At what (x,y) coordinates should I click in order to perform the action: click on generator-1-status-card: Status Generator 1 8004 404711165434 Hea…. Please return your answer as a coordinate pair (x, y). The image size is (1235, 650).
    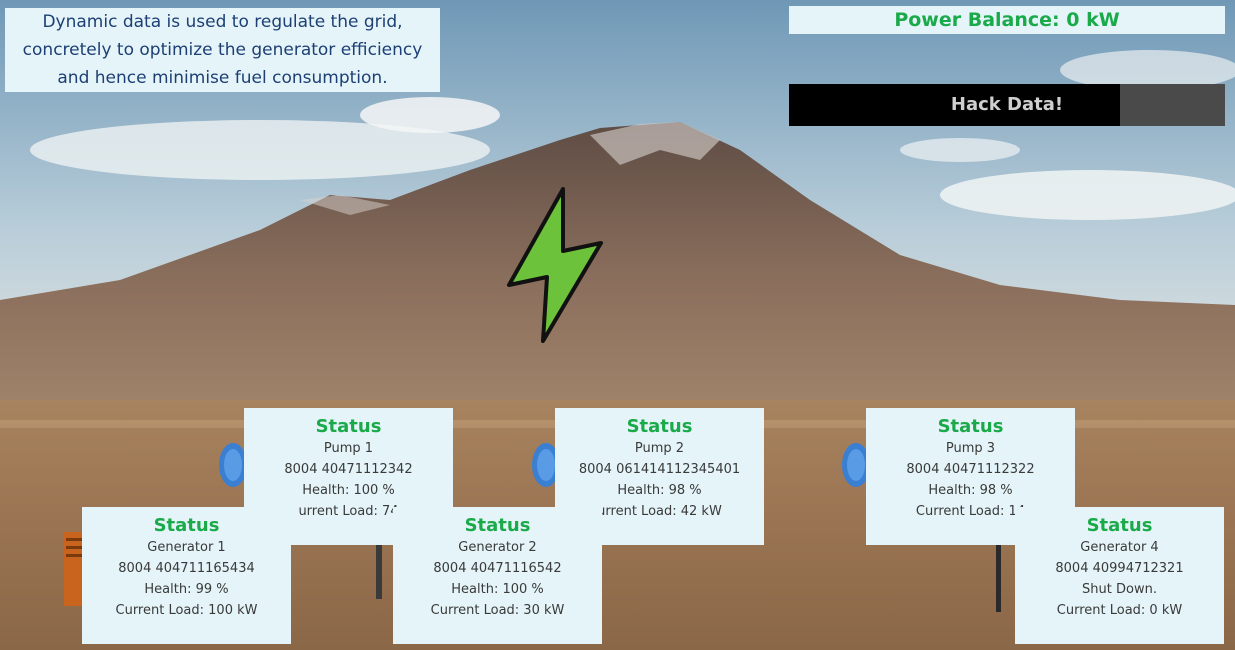
    Looking at the image, I should click on (186, 575).